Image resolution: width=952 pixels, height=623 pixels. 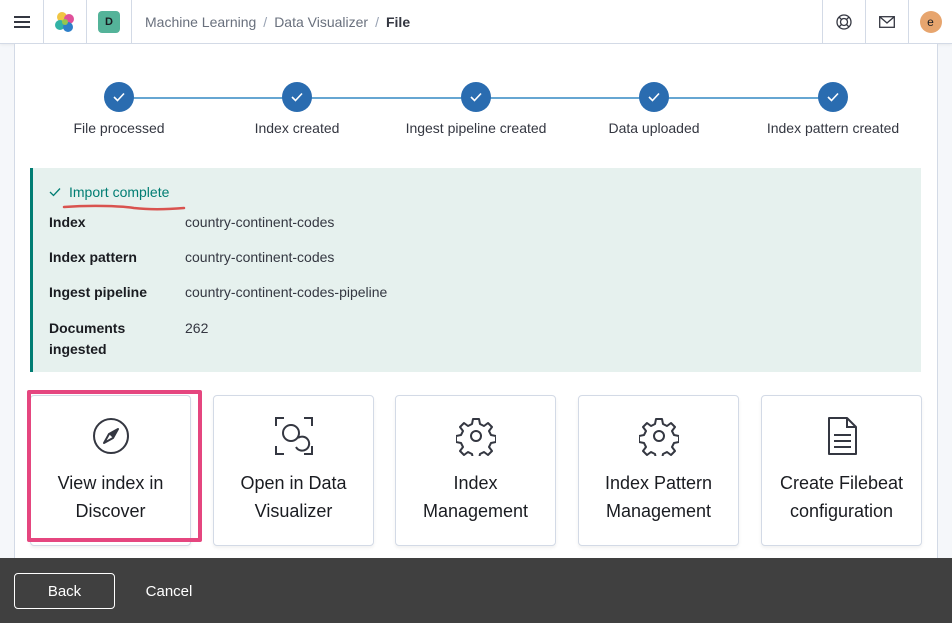 I want to click on user-menu-button: e, so click(x=930, y=22).